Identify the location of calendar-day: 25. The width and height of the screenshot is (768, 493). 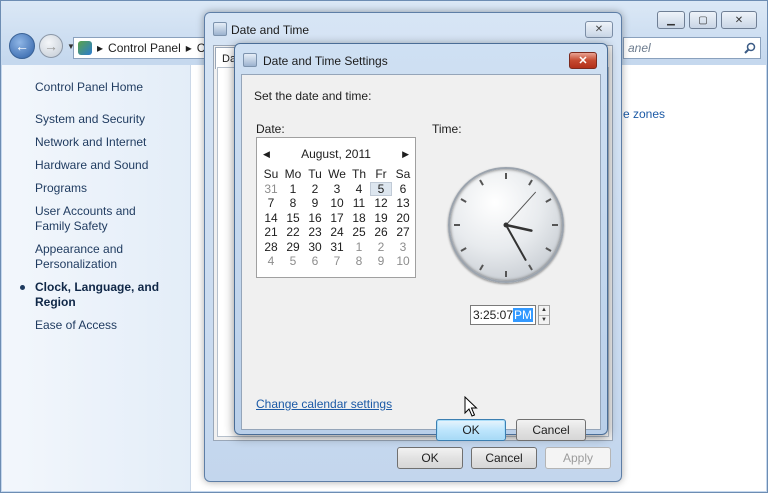
(359, 232).